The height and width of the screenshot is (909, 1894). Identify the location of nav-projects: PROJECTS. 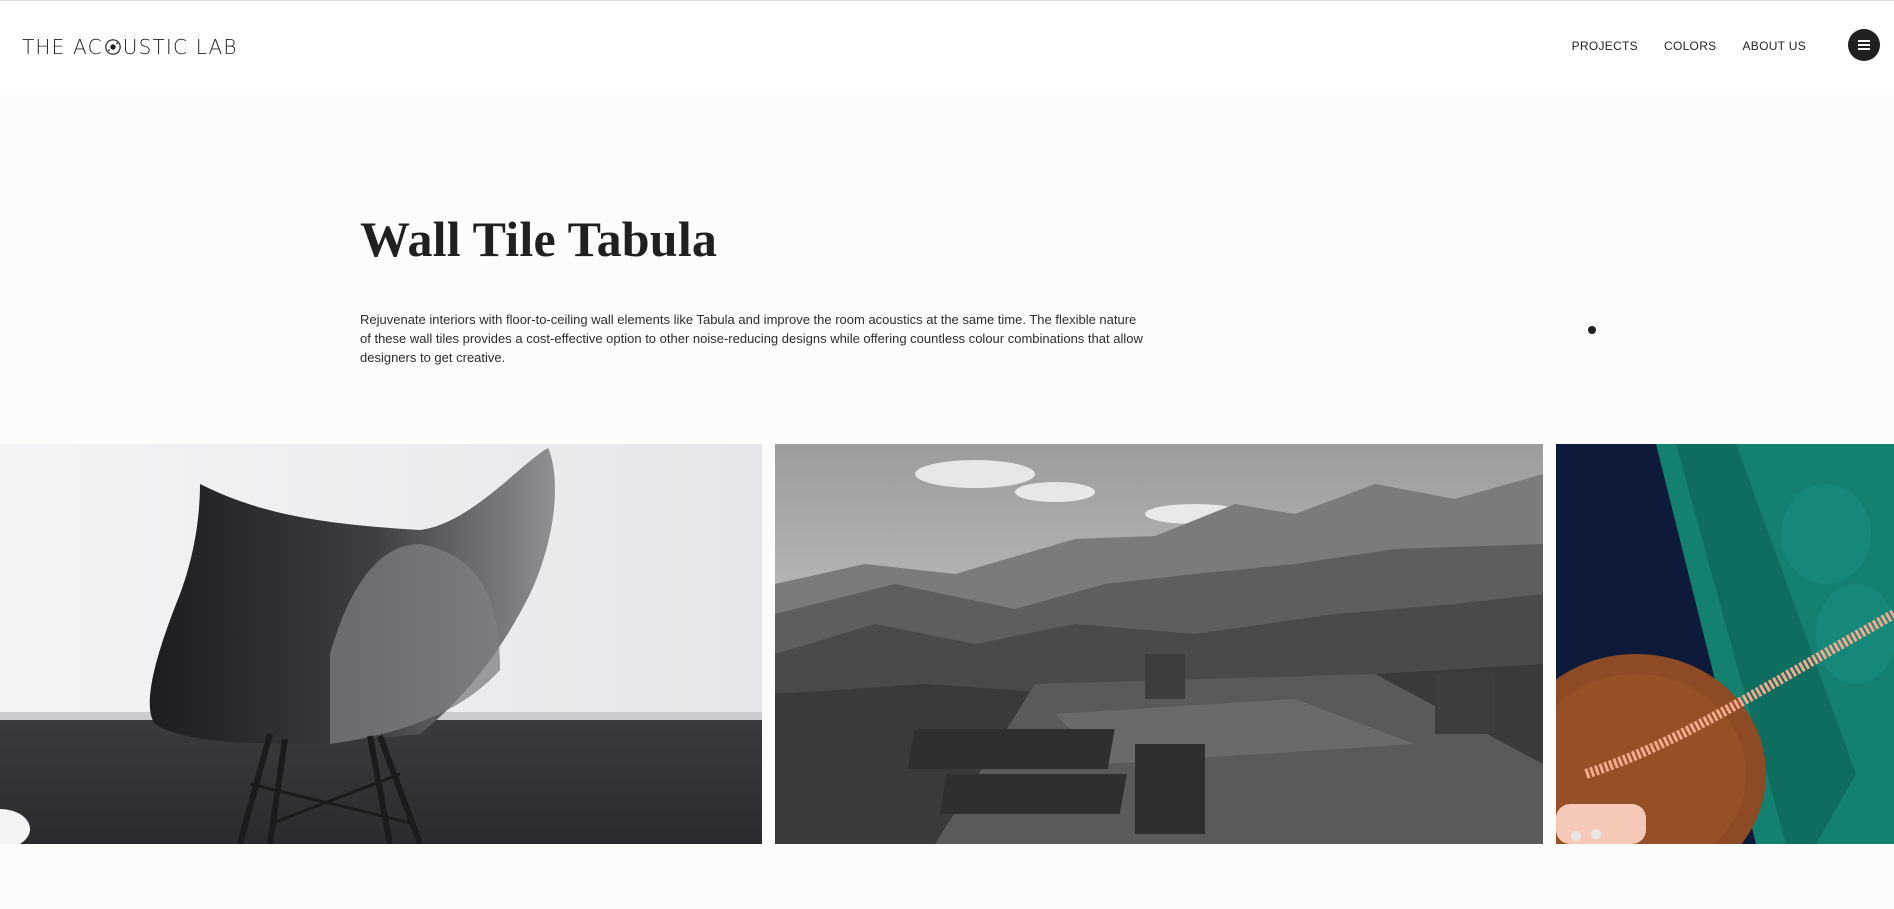
(1605, 46).